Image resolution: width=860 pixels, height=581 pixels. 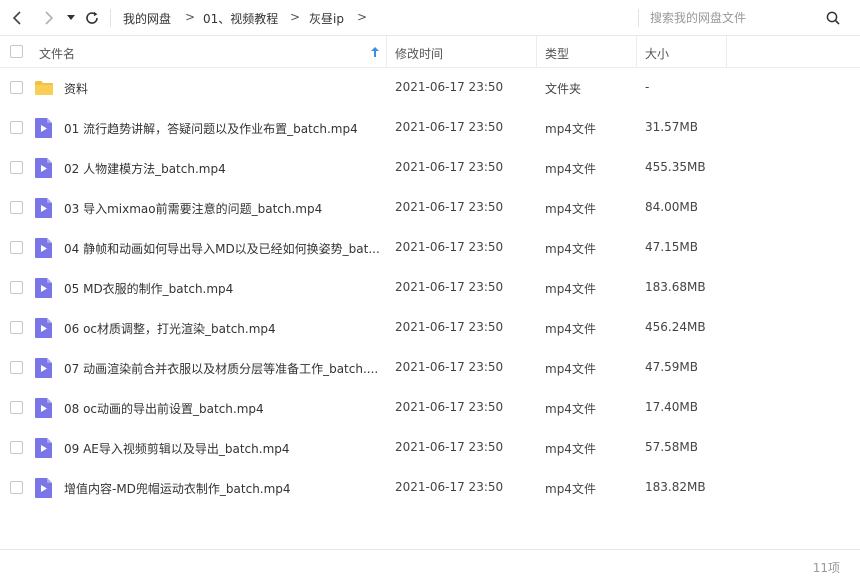 I want to click on file-size: 84.00MB, so click(x=671, y=207).